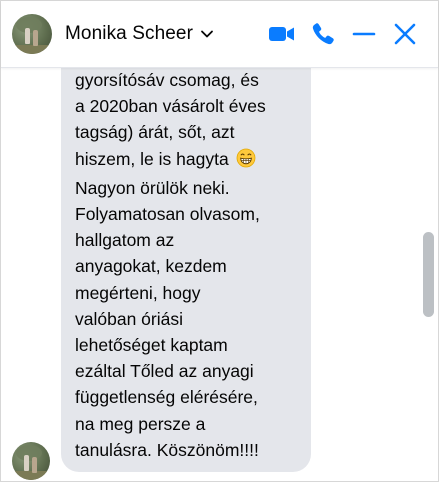 The image size is (439, 482). Describe the element at coordinates (140, 423) in the screenshot. I see `message-line: na meg persze a` at that location.